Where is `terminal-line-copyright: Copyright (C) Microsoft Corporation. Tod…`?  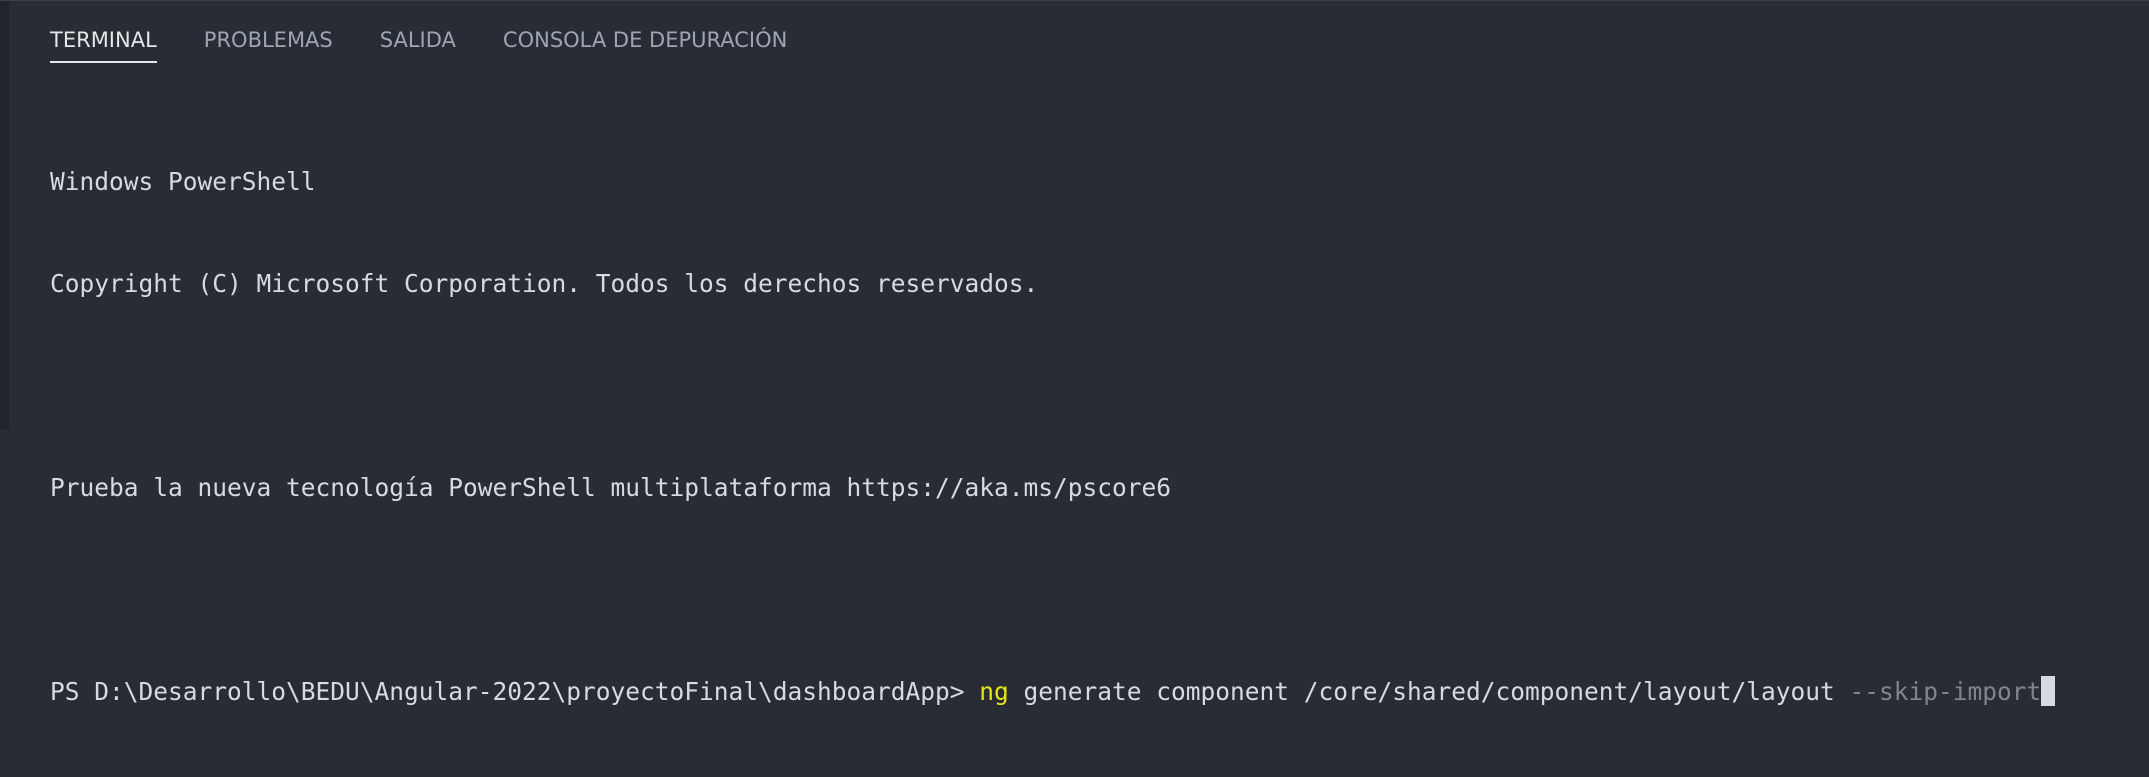
terminal-line-copyright: Copyright (C) Microsoft Corporation. Tod… is located at coordinates (544, 283).